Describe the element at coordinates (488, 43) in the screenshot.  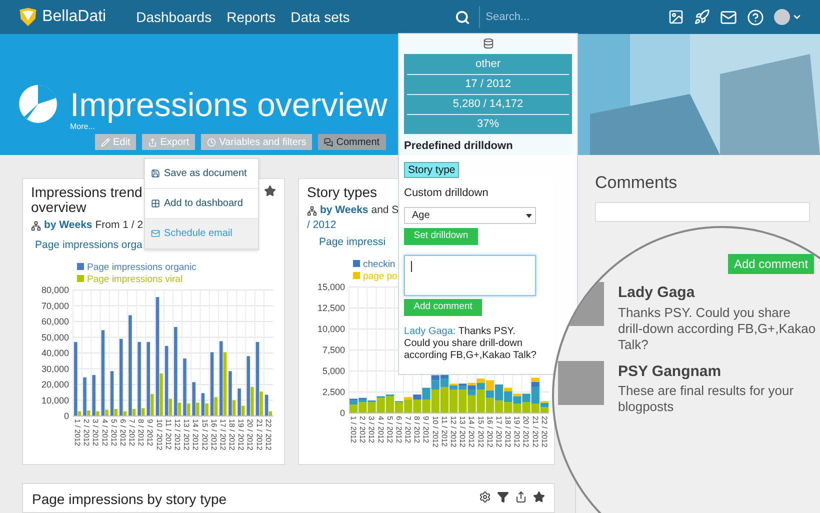
I see `database-icon` at that location.